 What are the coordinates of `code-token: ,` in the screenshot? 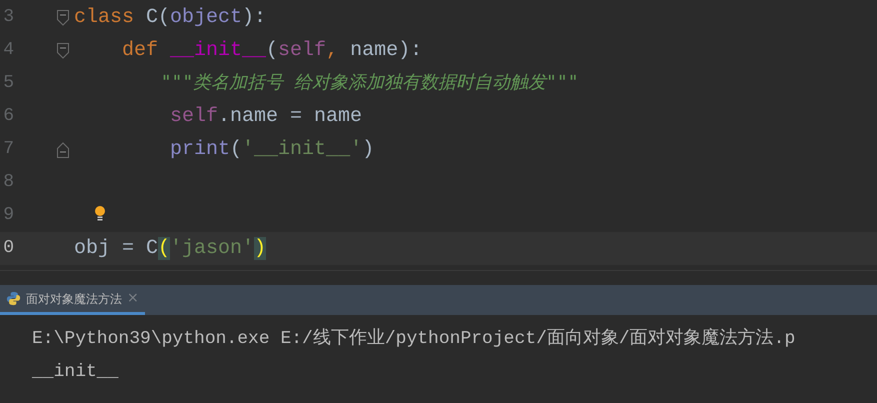 It's located at (332, 50).